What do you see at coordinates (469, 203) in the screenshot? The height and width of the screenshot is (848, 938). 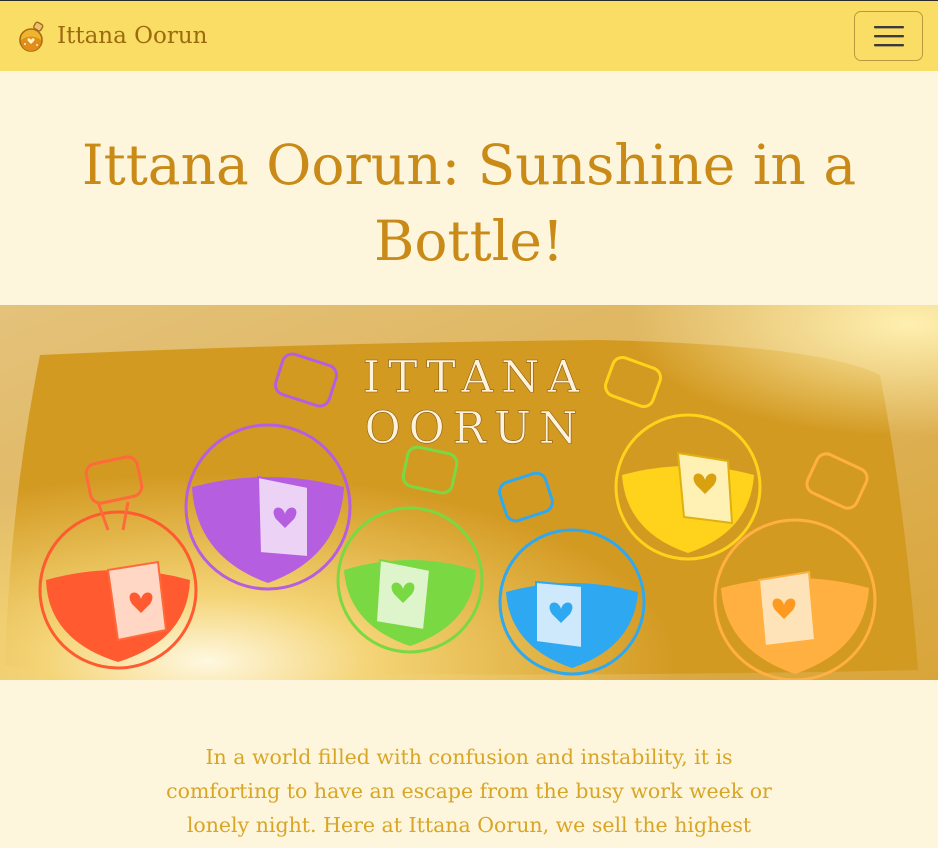 I see `page-title: Ittana Oorun: Sunshine in a Bottle!` at bounding box center [469, 203].